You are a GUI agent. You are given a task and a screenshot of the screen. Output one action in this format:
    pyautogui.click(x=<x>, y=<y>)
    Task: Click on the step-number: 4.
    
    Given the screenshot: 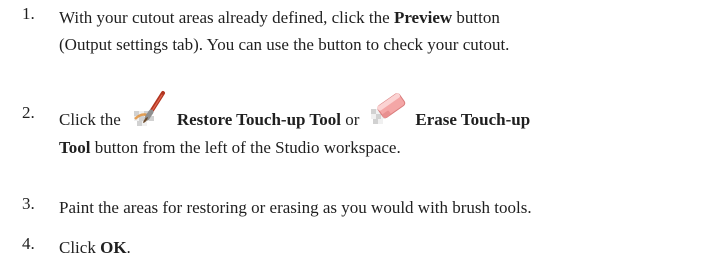 What is the action you would take?
    pyautogui.click(x=28, y=243)
    